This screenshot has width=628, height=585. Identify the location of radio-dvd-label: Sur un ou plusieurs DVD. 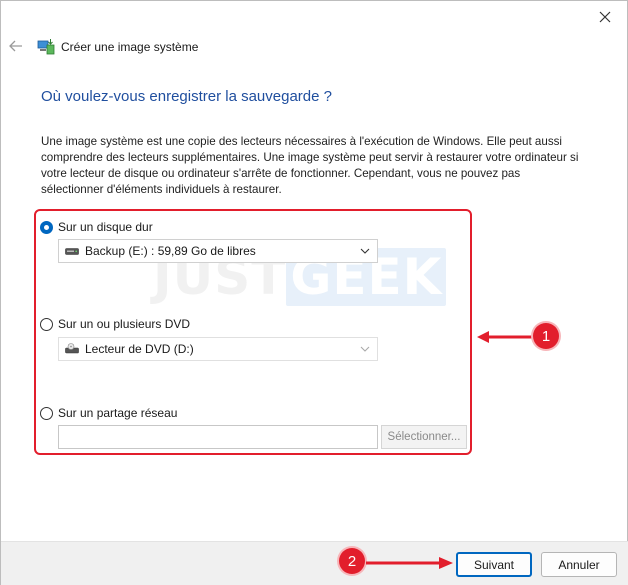
(124, 324).